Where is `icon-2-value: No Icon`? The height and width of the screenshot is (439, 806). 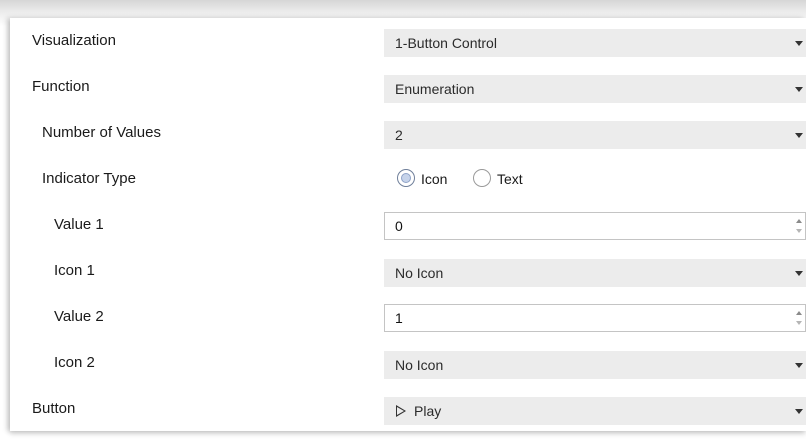
icon-2-value: No Icon is located at coordinates (419, 365).